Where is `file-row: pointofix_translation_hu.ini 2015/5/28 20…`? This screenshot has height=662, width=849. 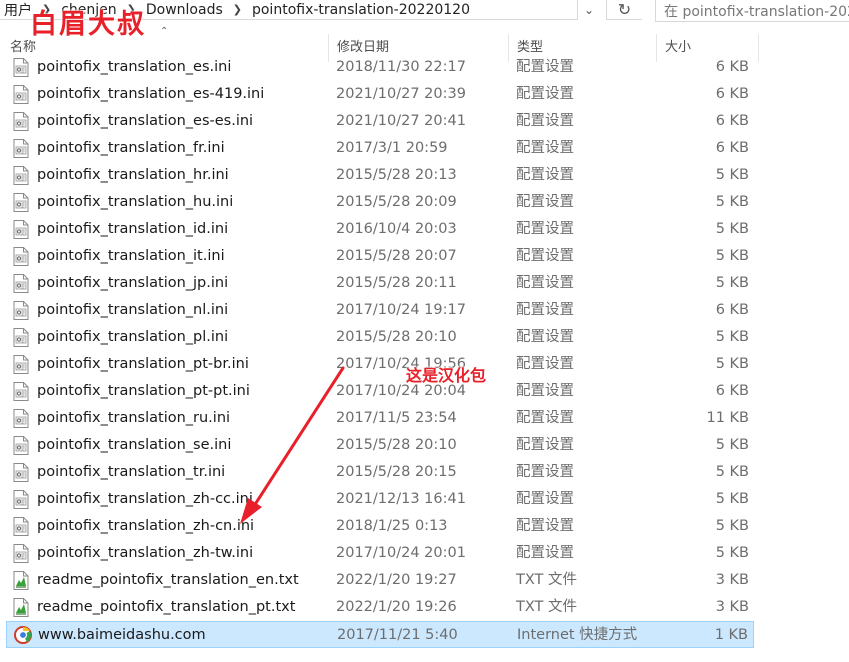 file-row: pointofix_translation_hu.ini 2015/5/28 20… is located at coordinates (380, 202).